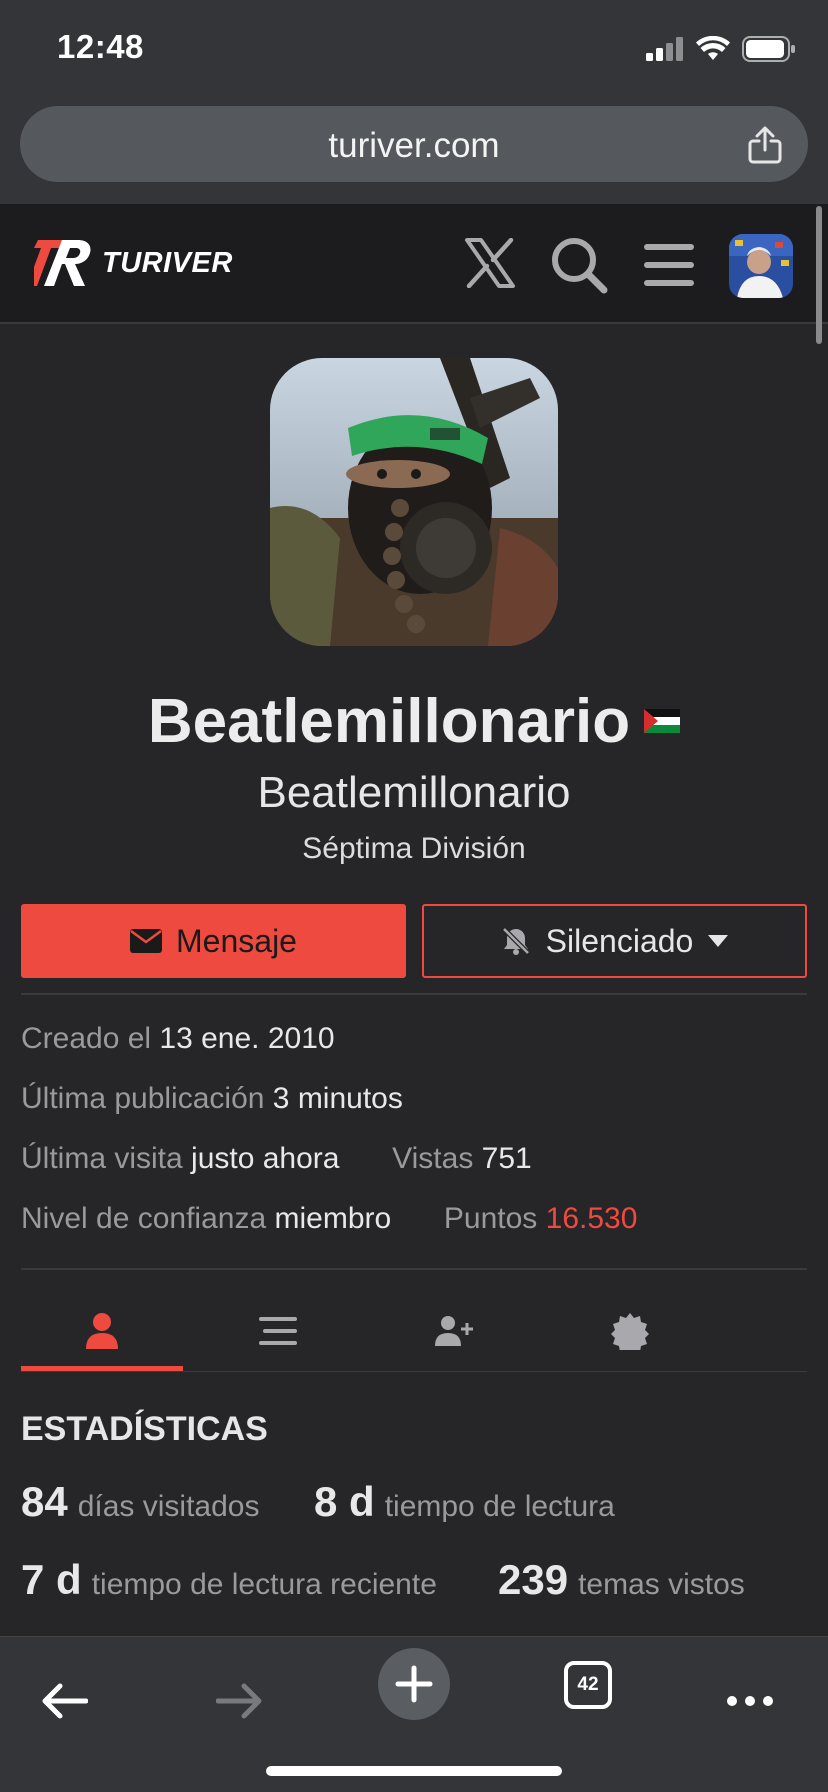 The height and width of the screenshot is (1792, 828). What do you see at coordinates (86, 1038) in the screenshot?
I see `meta-created-label: Creado el` at bounding box center [86, 1038].